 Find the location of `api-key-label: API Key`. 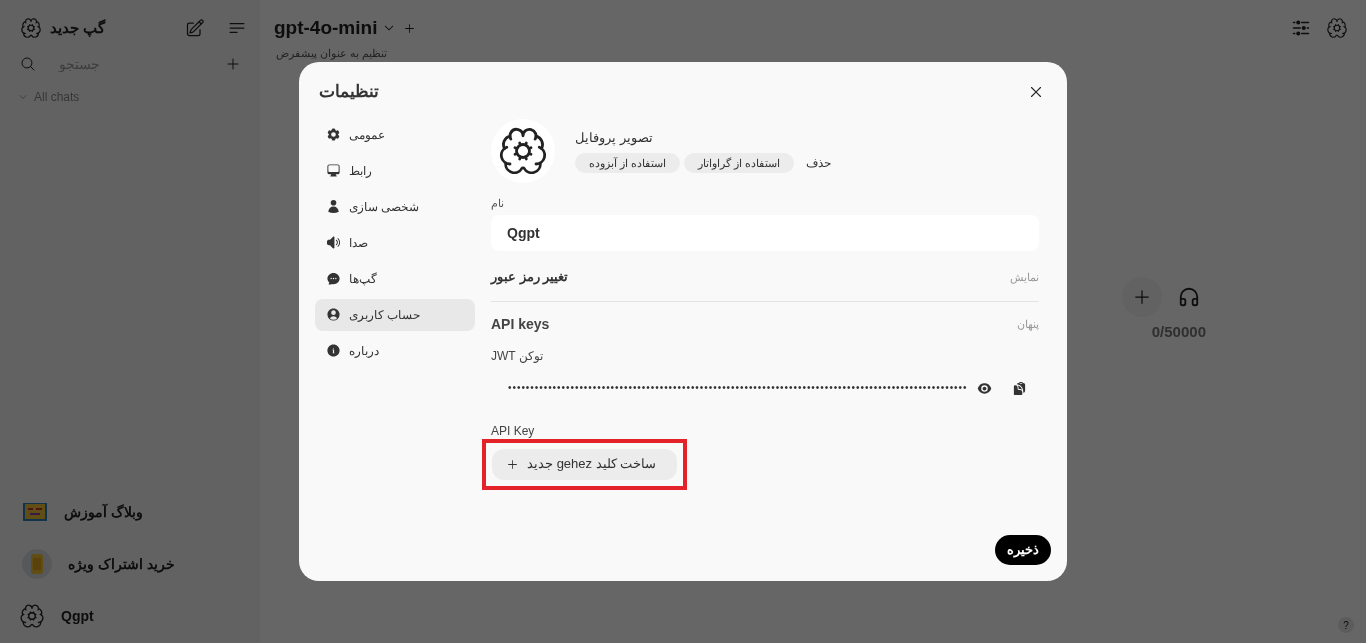

api-key-label: API Key is located at coordinates (513, 431).